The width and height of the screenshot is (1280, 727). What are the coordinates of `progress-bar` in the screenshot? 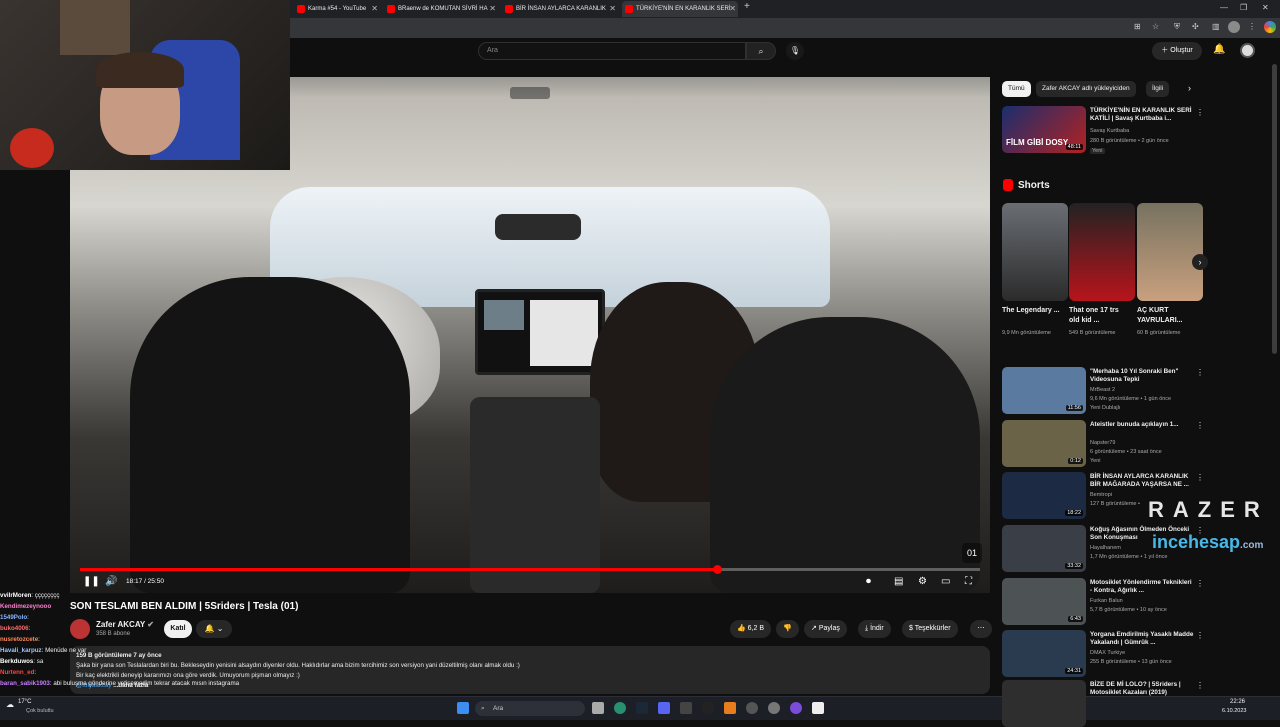 It's located at (530, 569).